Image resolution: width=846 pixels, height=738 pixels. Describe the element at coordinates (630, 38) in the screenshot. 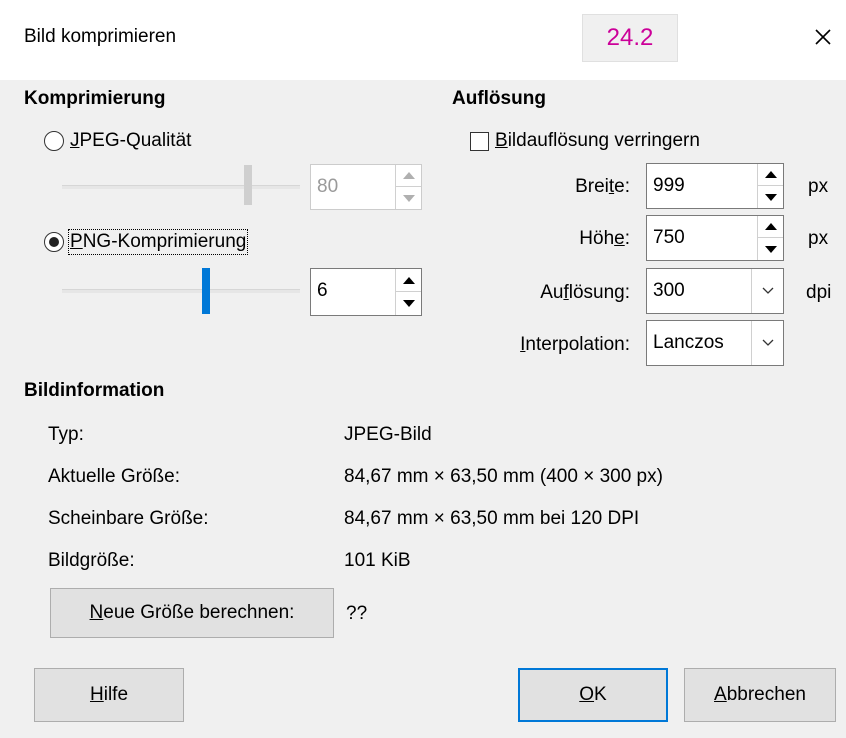

I see `version-badge: 24.2` at that location.